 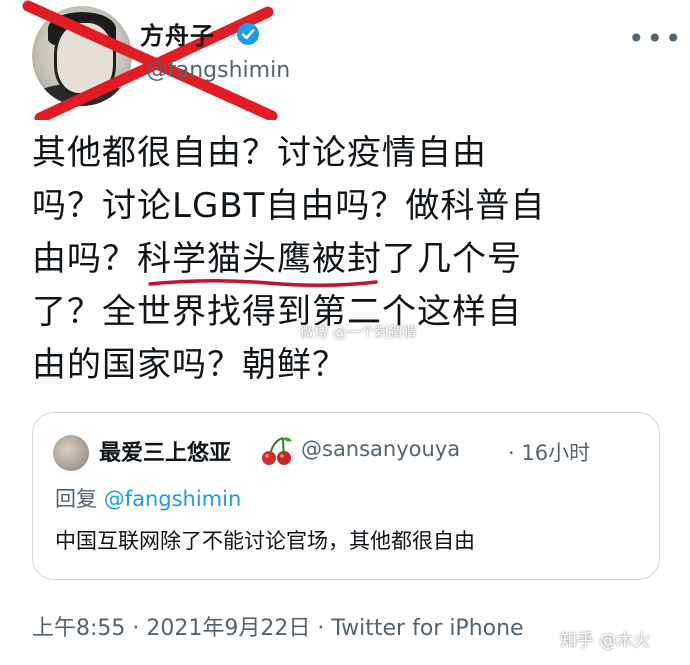 I want to click on cherry-icon, so click(x=277, y=451).